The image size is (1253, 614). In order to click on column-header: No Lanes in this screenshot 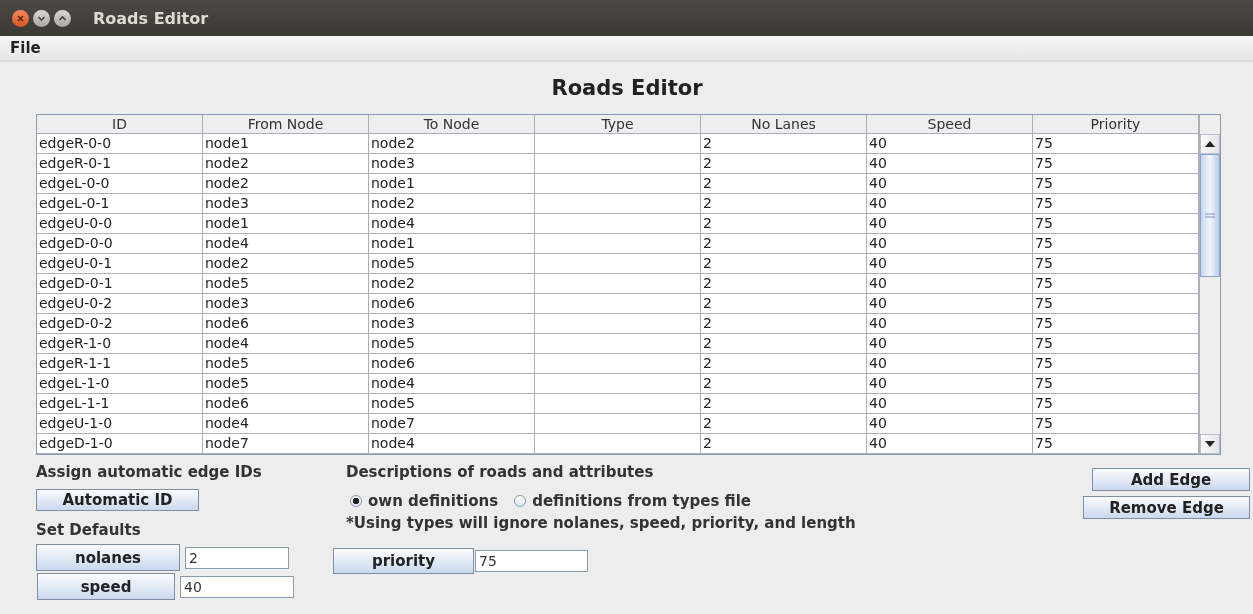, I will do `click(784, 124)`.